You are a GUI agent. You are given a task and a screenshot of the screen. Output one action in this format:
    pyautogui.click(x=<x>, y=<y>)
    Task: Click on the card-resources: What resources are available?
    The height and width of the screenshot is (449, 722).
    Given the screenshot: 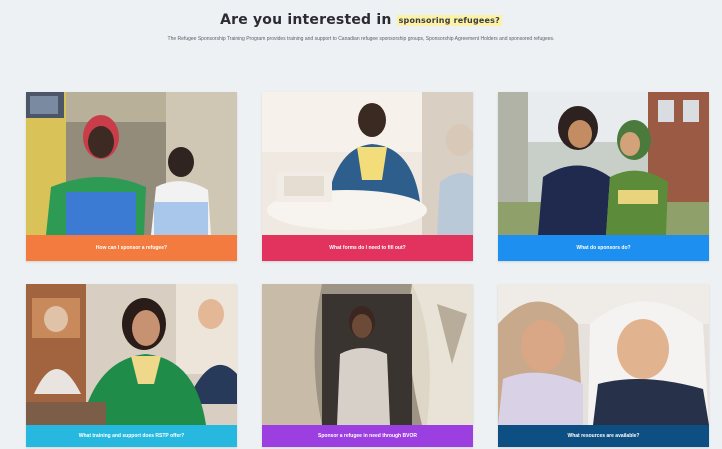 What is the action you would take?
    pyautogui.click(x=603, y=365)
    